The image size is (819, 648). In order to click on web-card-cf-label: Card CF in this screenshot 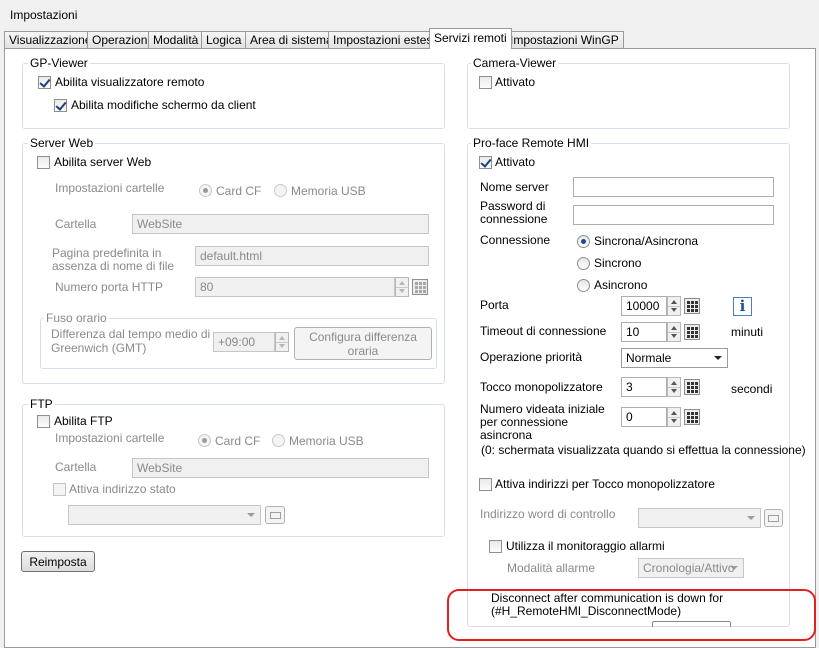, I will do `click(239, 191)`.